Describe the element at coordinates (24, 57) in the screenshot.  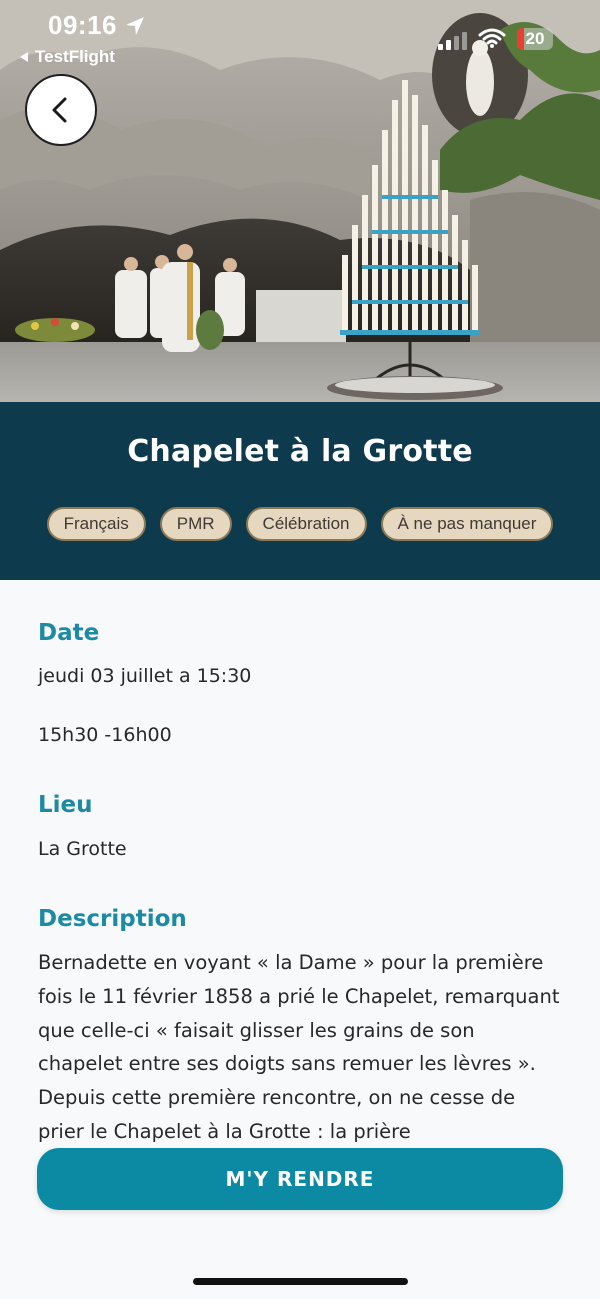
I see `back-triangle-icon` at that location.